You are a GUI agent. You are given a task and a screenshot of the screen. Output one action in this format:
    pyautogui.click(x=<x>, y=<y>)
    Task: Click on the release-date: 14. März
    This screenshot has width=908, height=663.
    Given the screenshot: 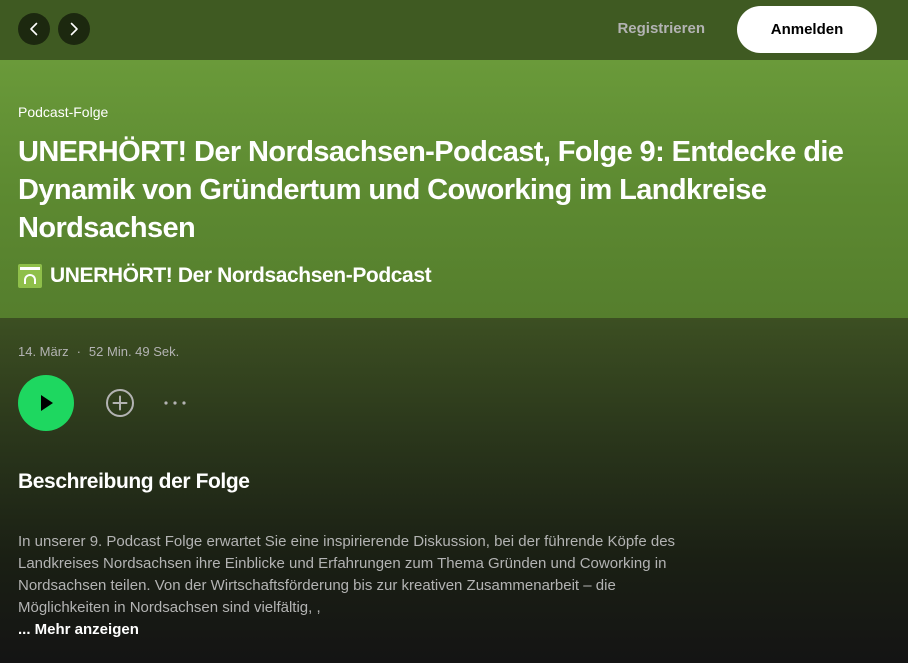 What is the action you would take?
    pyautogui.click(x=43, y=351)
    